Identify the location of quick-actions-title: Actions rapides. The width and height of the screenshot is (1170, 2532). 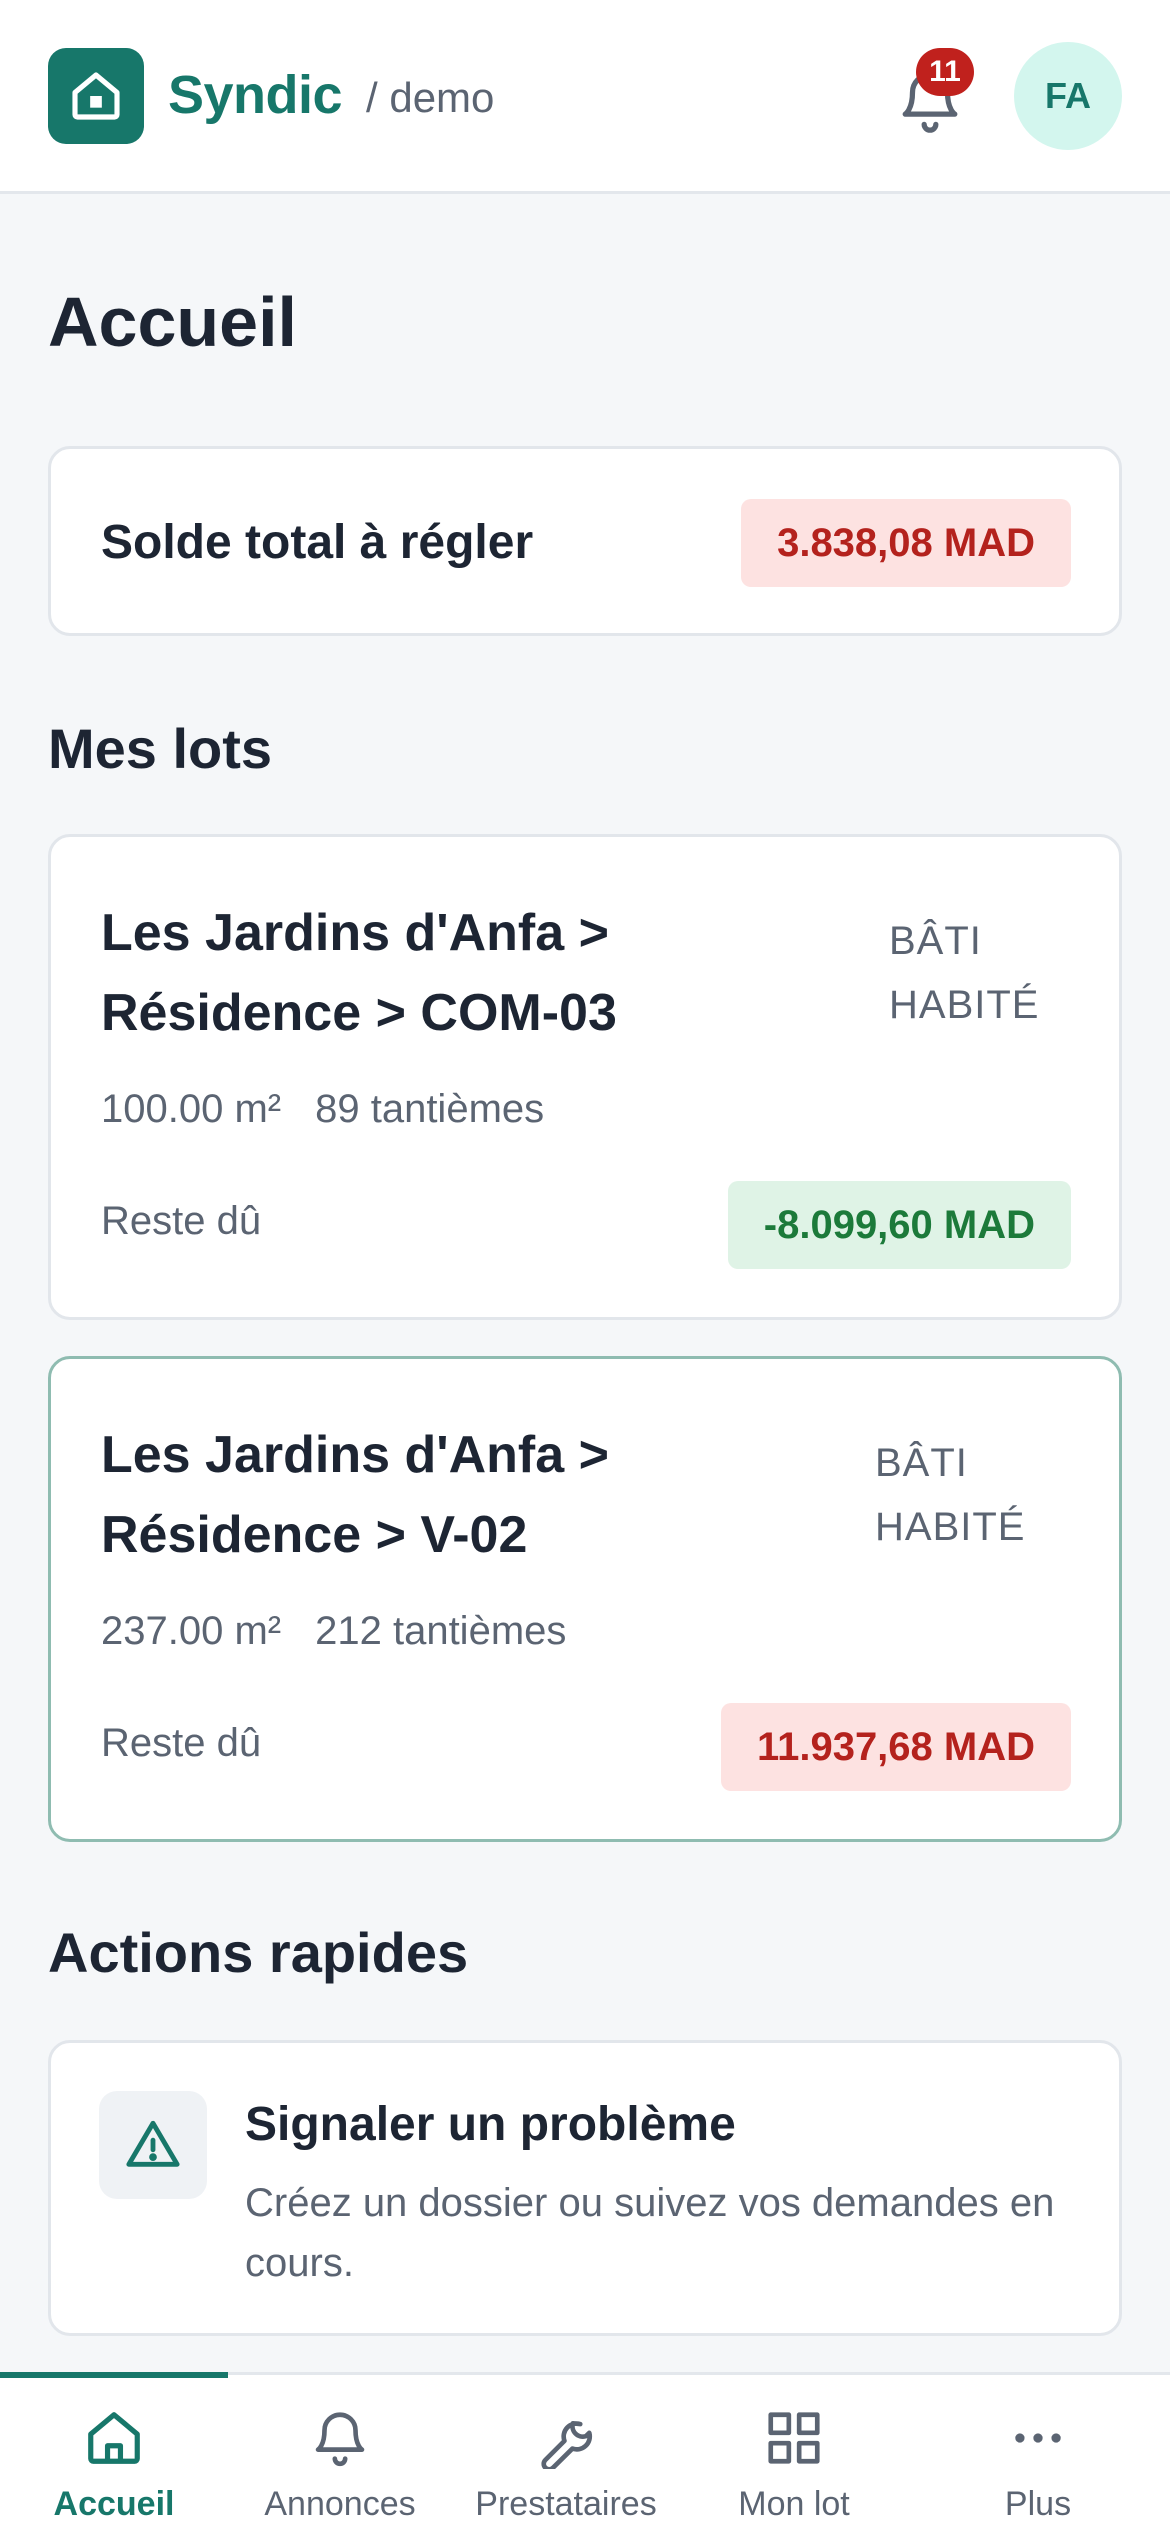
(258, 1952).